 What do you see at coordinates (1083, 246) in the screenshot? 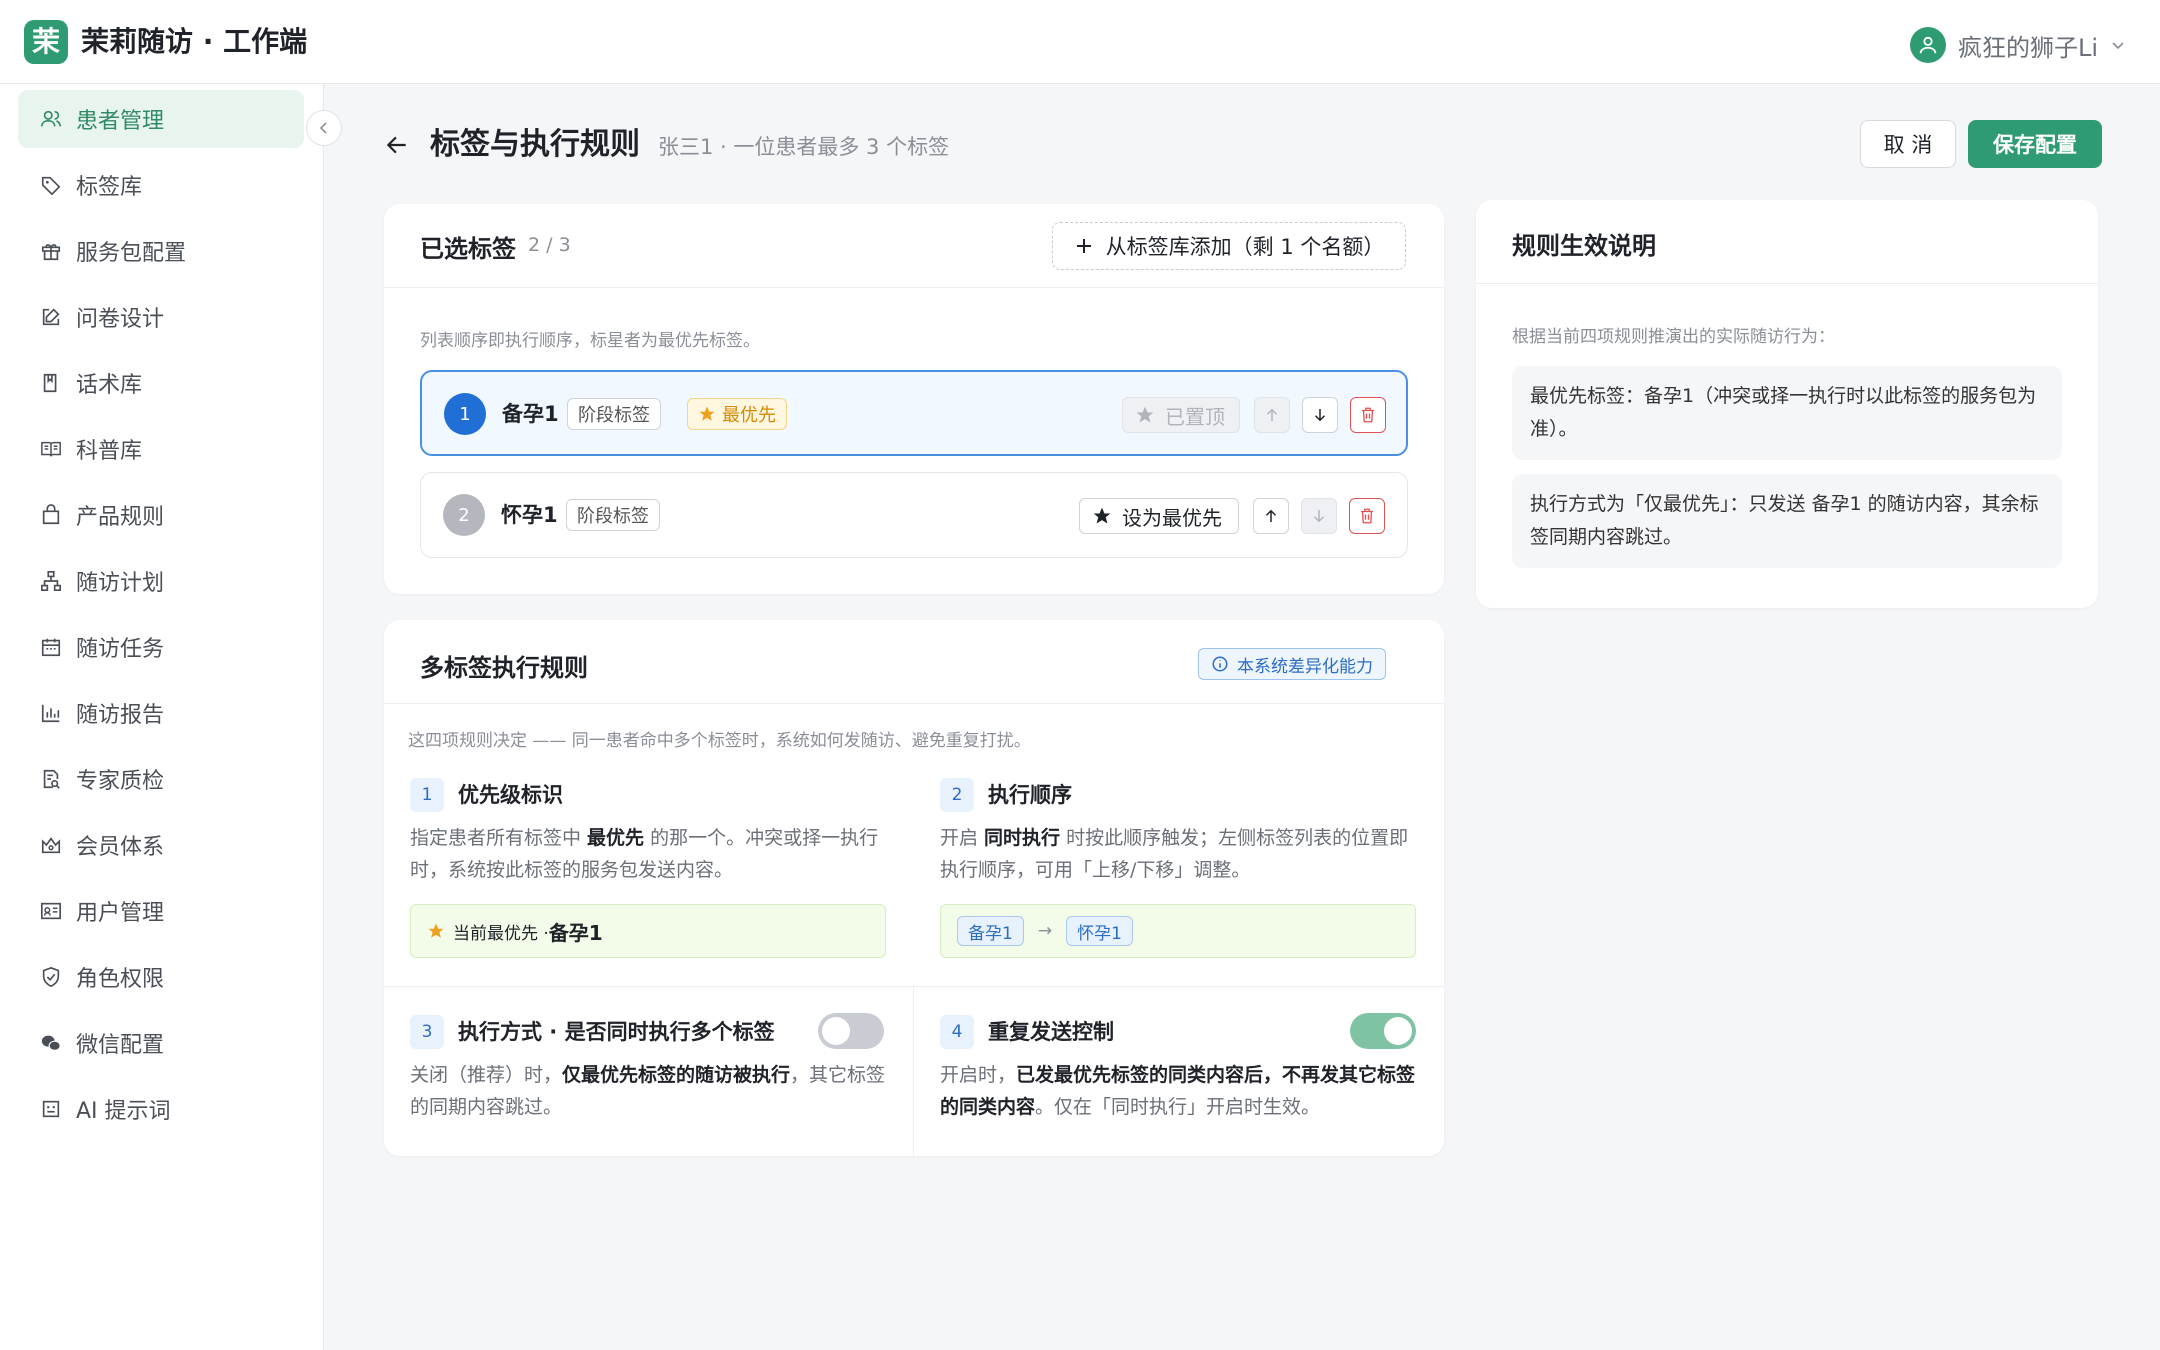
I see `plus-icon` at bounding box center [1083, 246].